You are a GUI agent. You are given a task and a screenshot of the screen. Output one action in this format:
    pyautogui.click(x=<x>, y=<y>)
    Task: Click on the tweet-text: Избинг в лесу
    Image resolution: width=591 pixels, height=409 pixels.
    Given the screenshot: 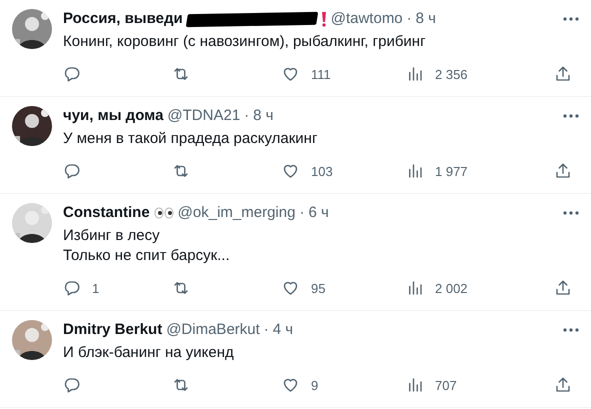 What is the action you would take?
    pyautogui.click(x=112, y=236)
    